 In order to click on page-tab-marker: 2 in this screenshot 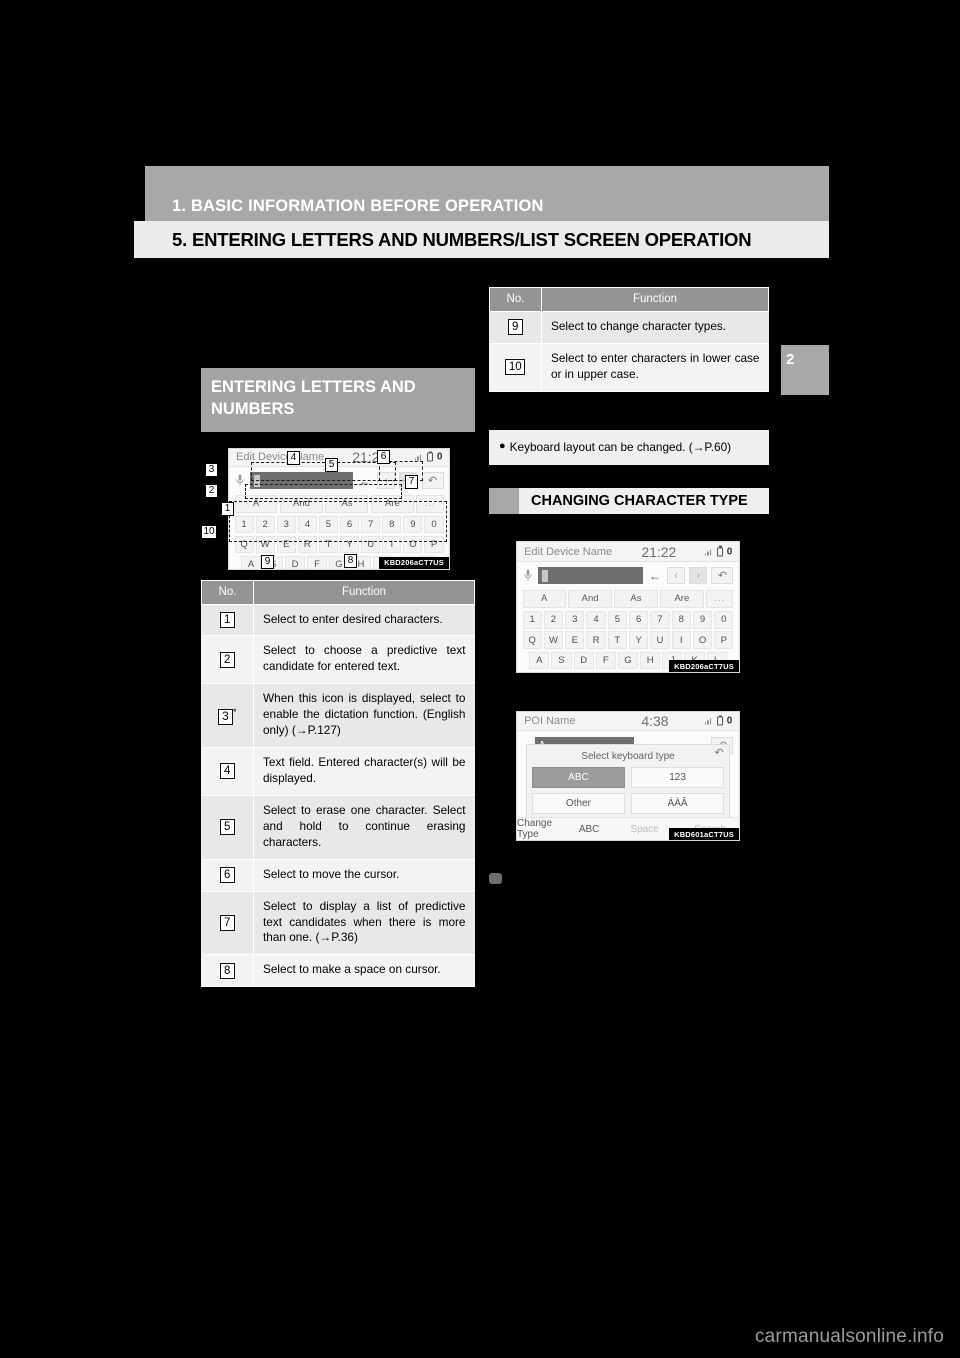, I will do `click(805, 370)`.